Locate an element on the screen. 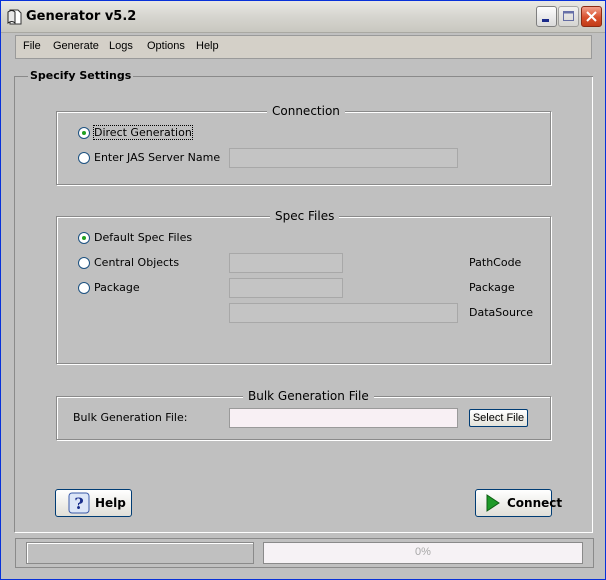 This screenshot has width=606, height=580. close-button is located at coordinates (591, 16).